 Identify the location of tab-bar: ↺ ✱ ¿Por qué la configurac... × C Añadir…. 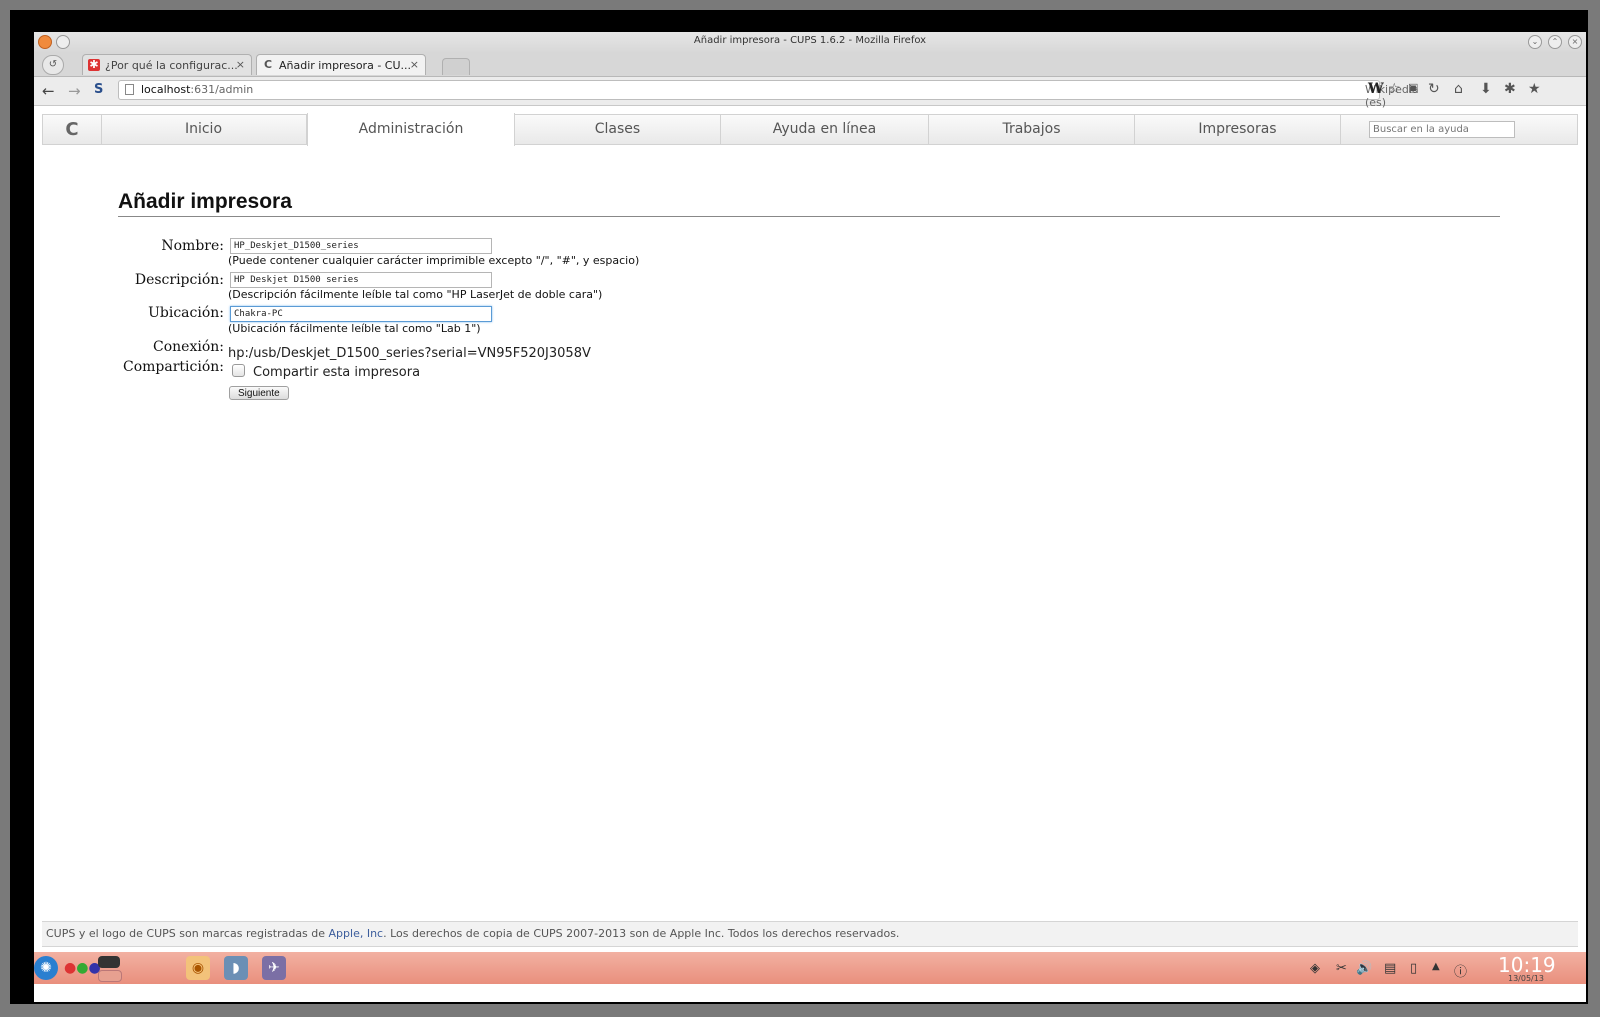
(810, 64).